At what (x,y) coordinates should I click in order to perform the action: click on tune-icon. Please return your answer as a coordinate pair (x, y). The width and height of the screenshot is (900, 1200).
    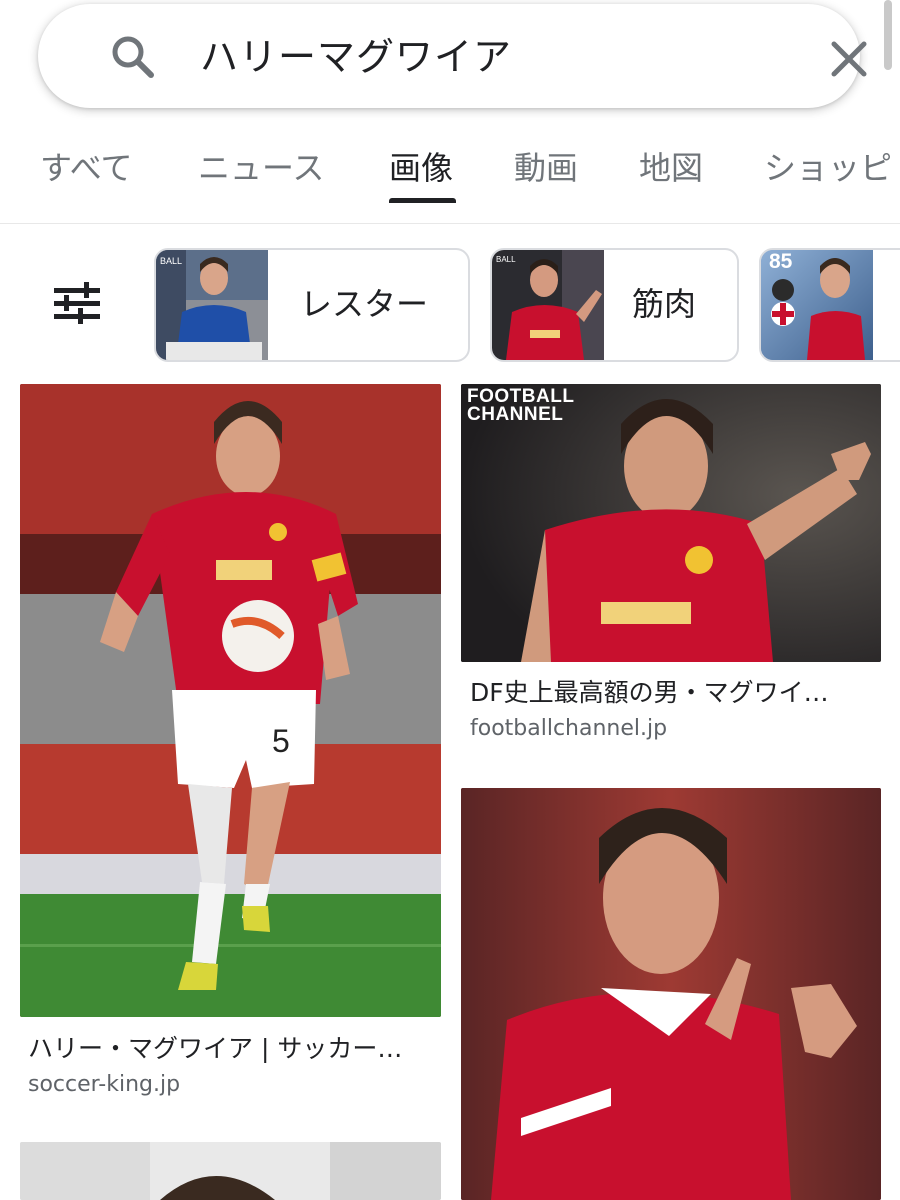
    Looking at the image, I should click on (77, 304).